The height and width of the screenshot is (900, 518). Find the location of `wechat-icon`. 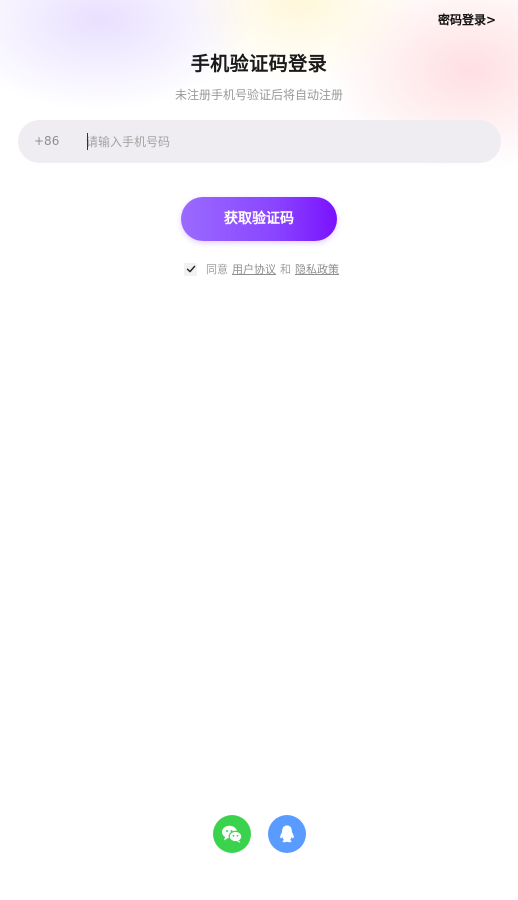

wechat-icon is located at coordinates (232, 834).